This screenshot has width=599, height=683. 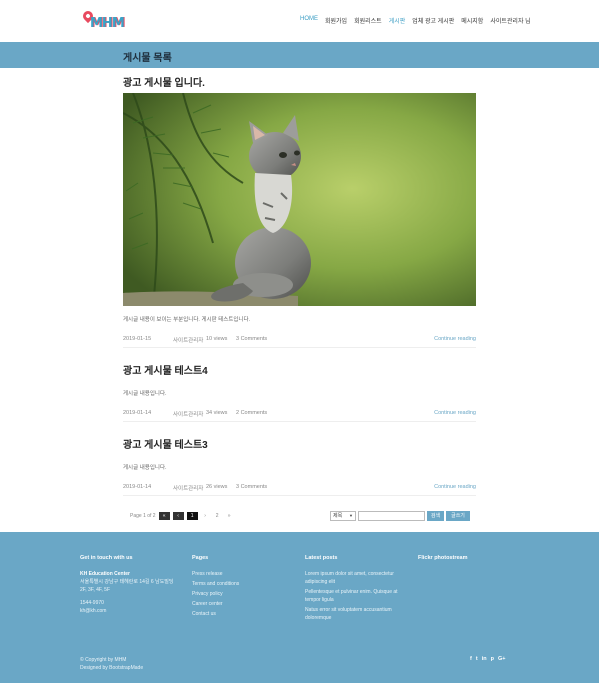 What do you see at coordinates (229, 516) in the screenshot?
I see `last-page-button: »` at bounding box center [229, 516].